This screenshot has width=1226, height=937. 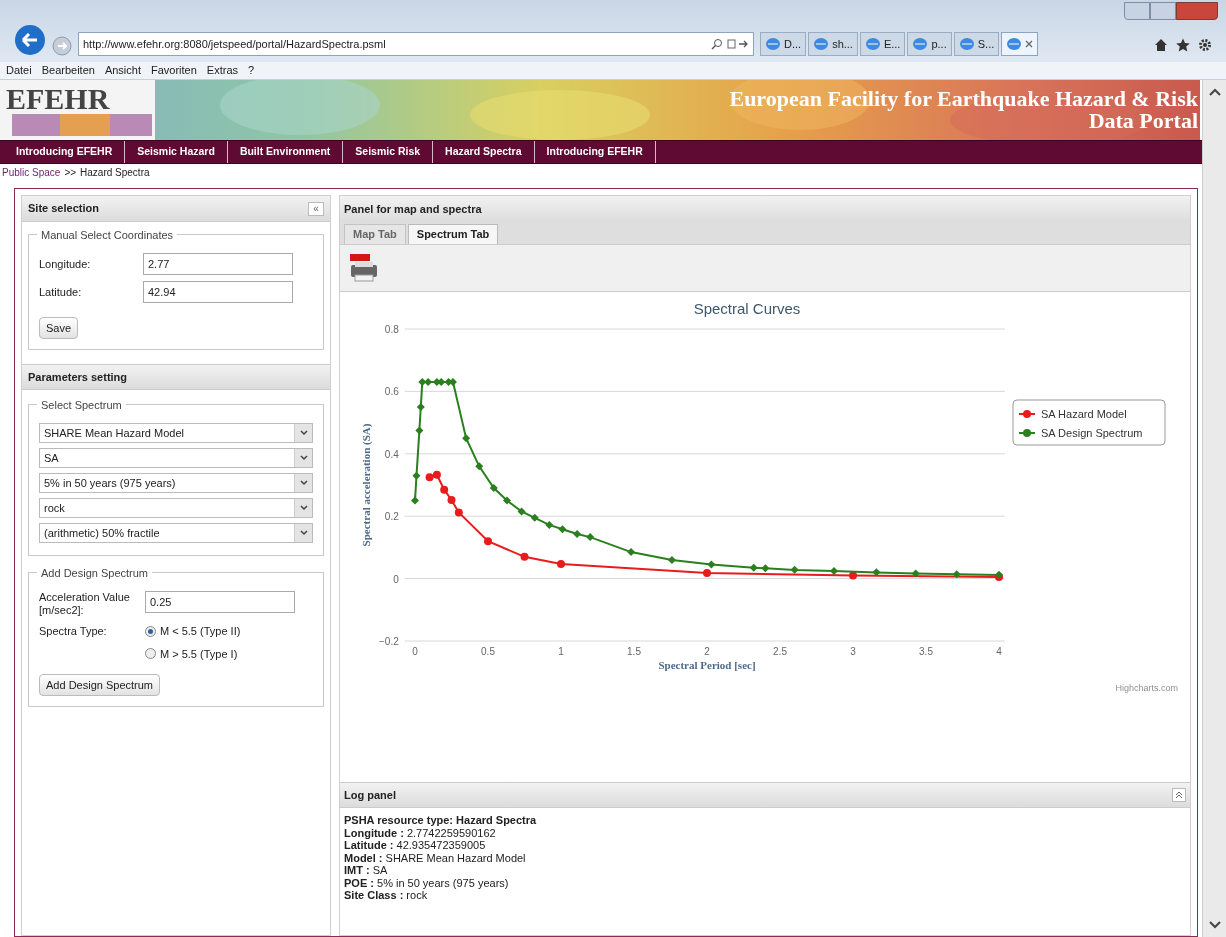 I want to click on axis-tick-label: 0.8, so click(x=391, y=329).